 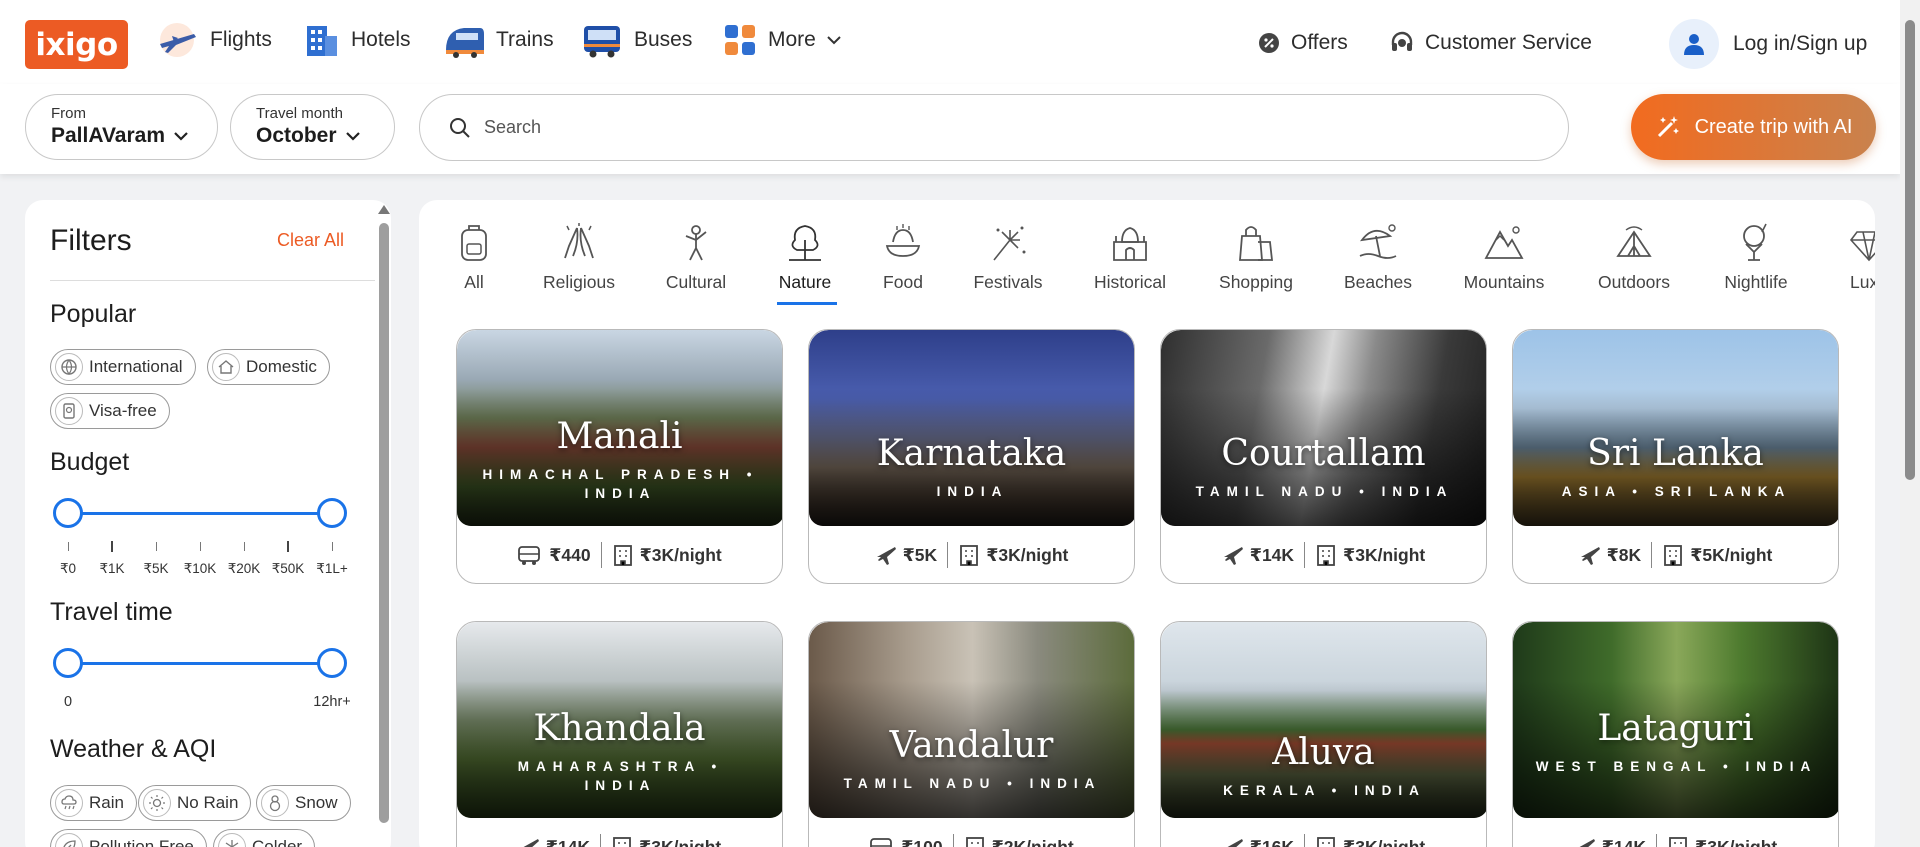 I want to click on tab-beaches: Beaches, so click(x=1378, y=256).